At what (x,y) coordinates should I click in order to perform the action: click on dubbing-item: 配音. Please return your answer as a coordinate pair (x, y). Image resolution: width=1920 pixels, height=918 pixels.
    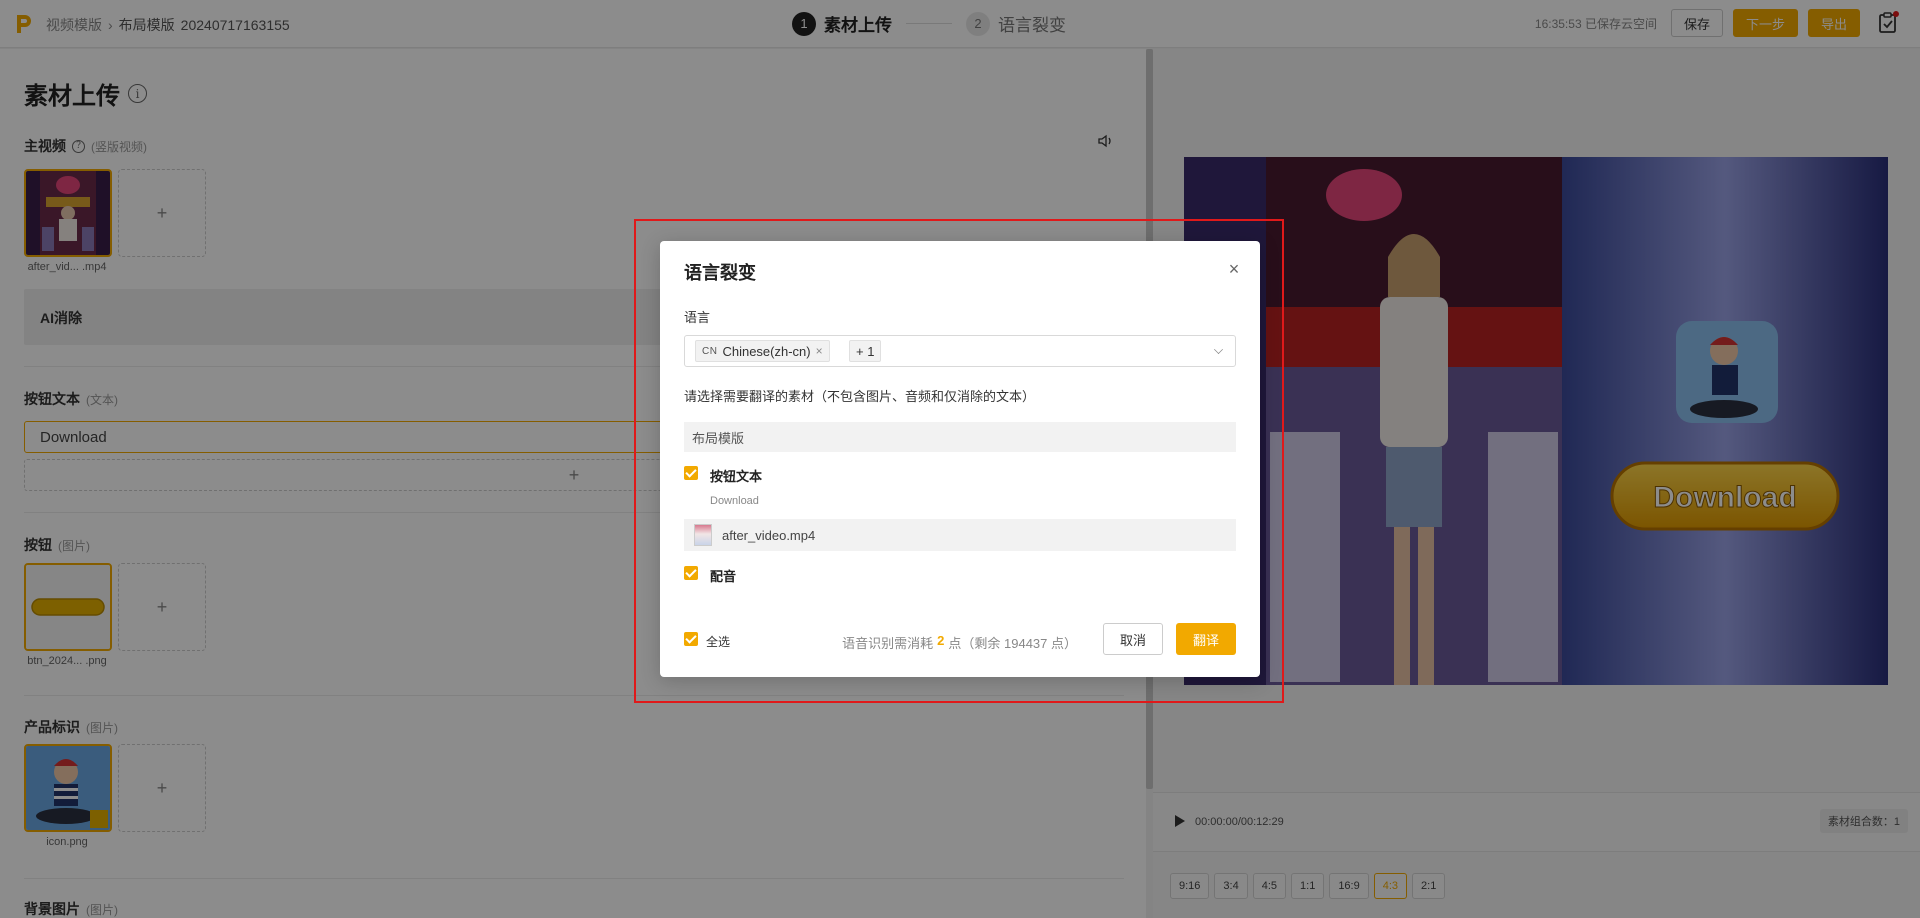
    Looking at the image, I should click on (723, 576).